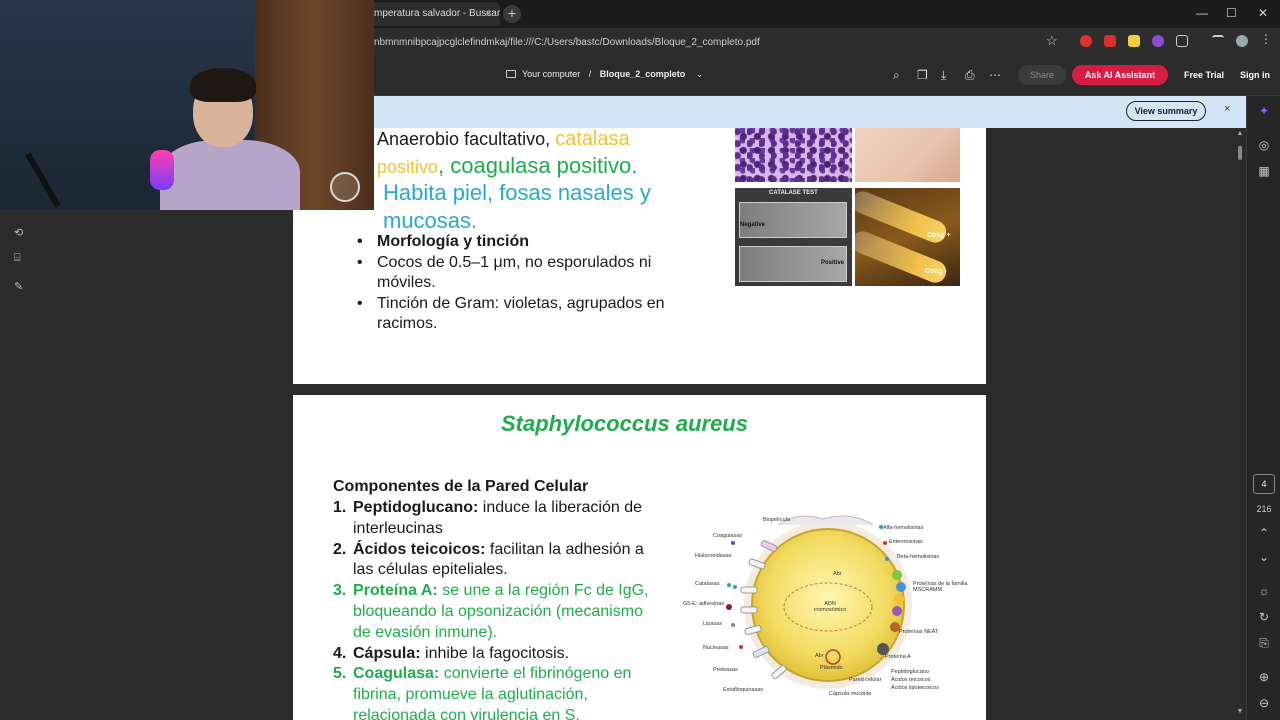  Describe the element at coordinates (1242, 41) in the screenshot. I see `profile-avatar-icon` at that location.